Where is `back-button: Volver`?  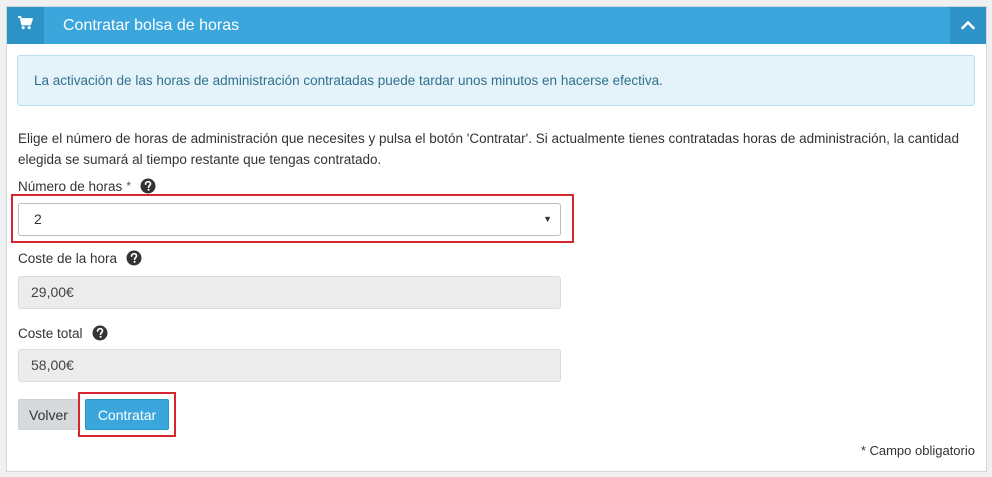
back-button: Volver is located at coordinates (48, 414).